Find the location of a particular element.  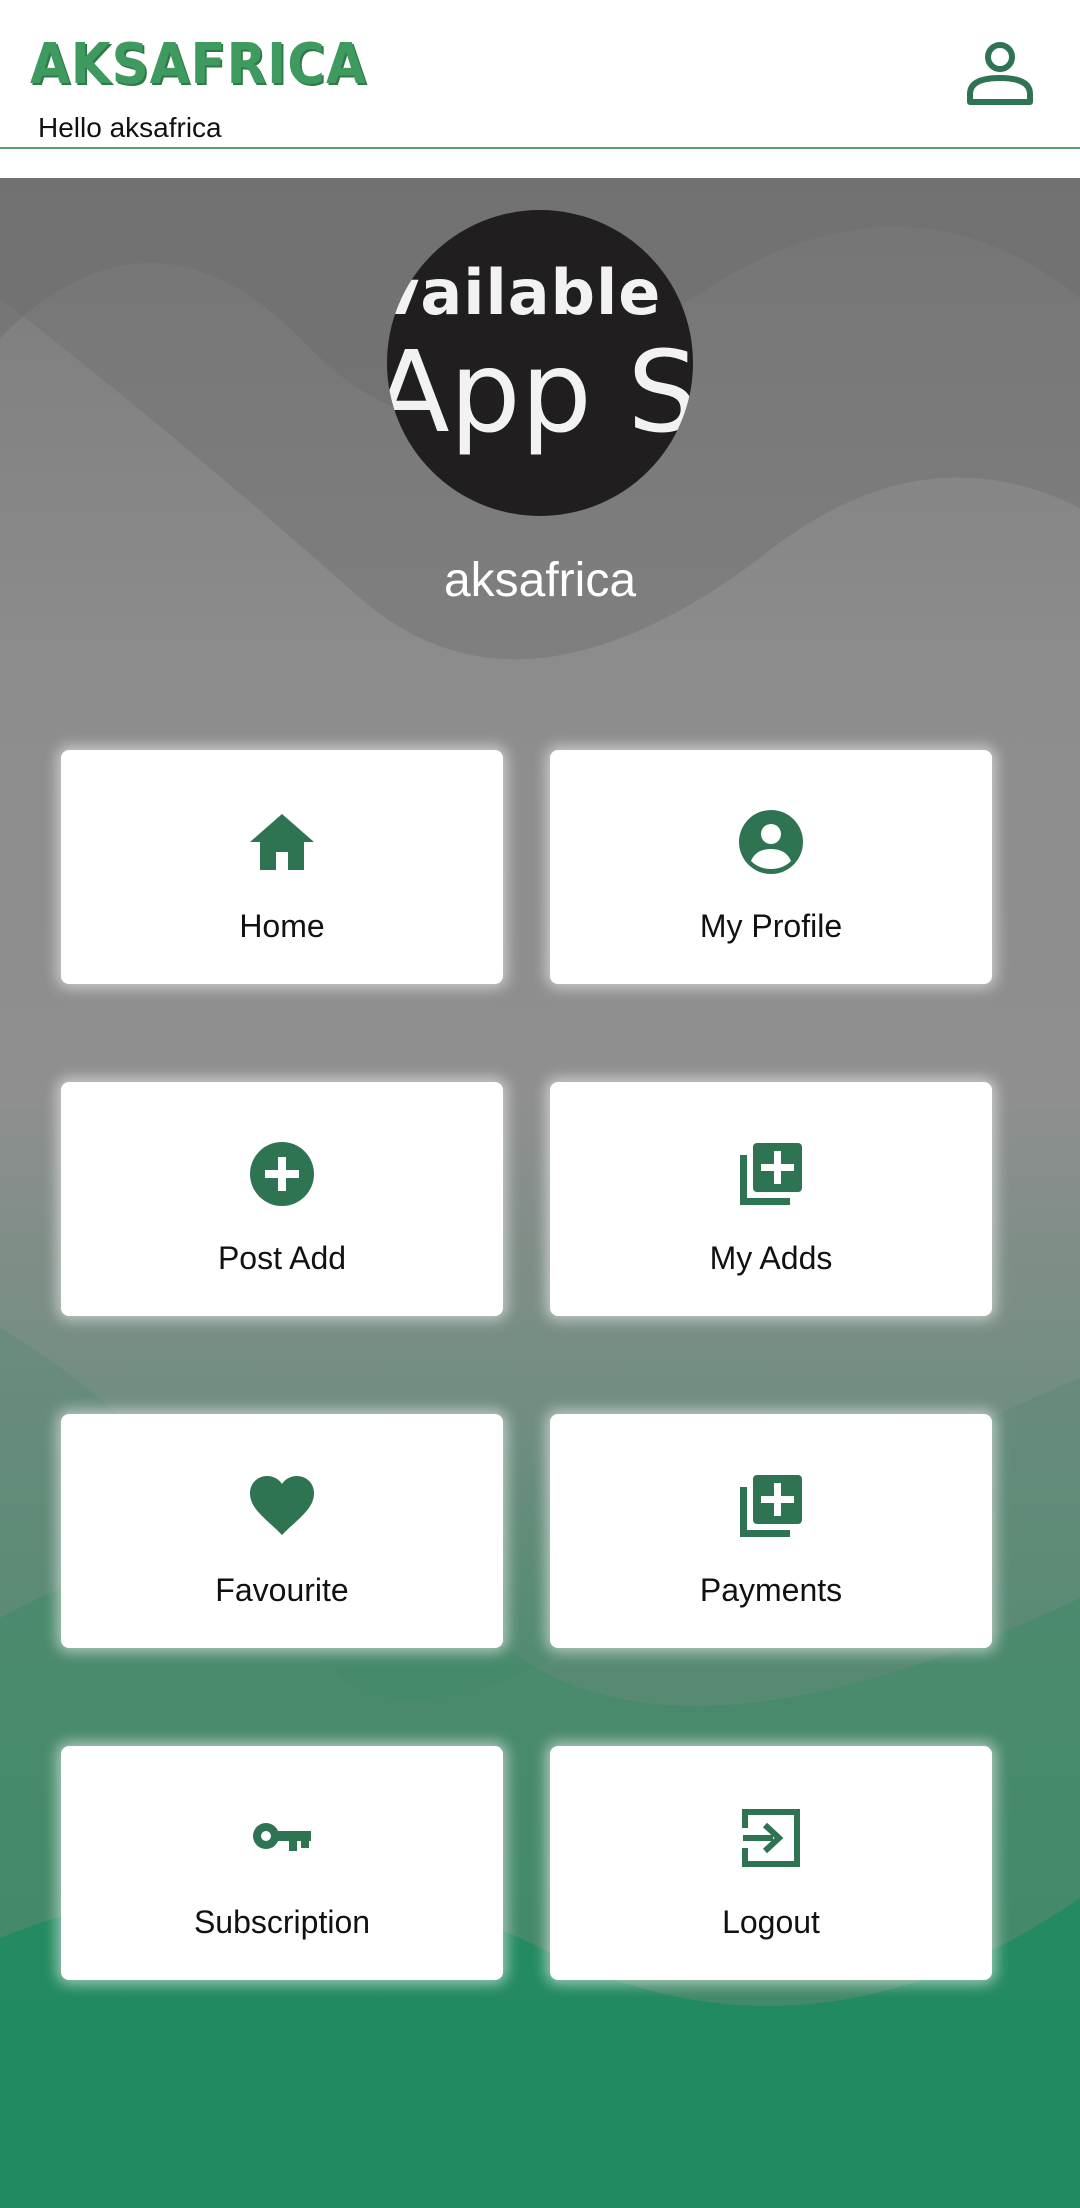

menu-card-my-adds: My Adds is located at coordinates (771, 1199).